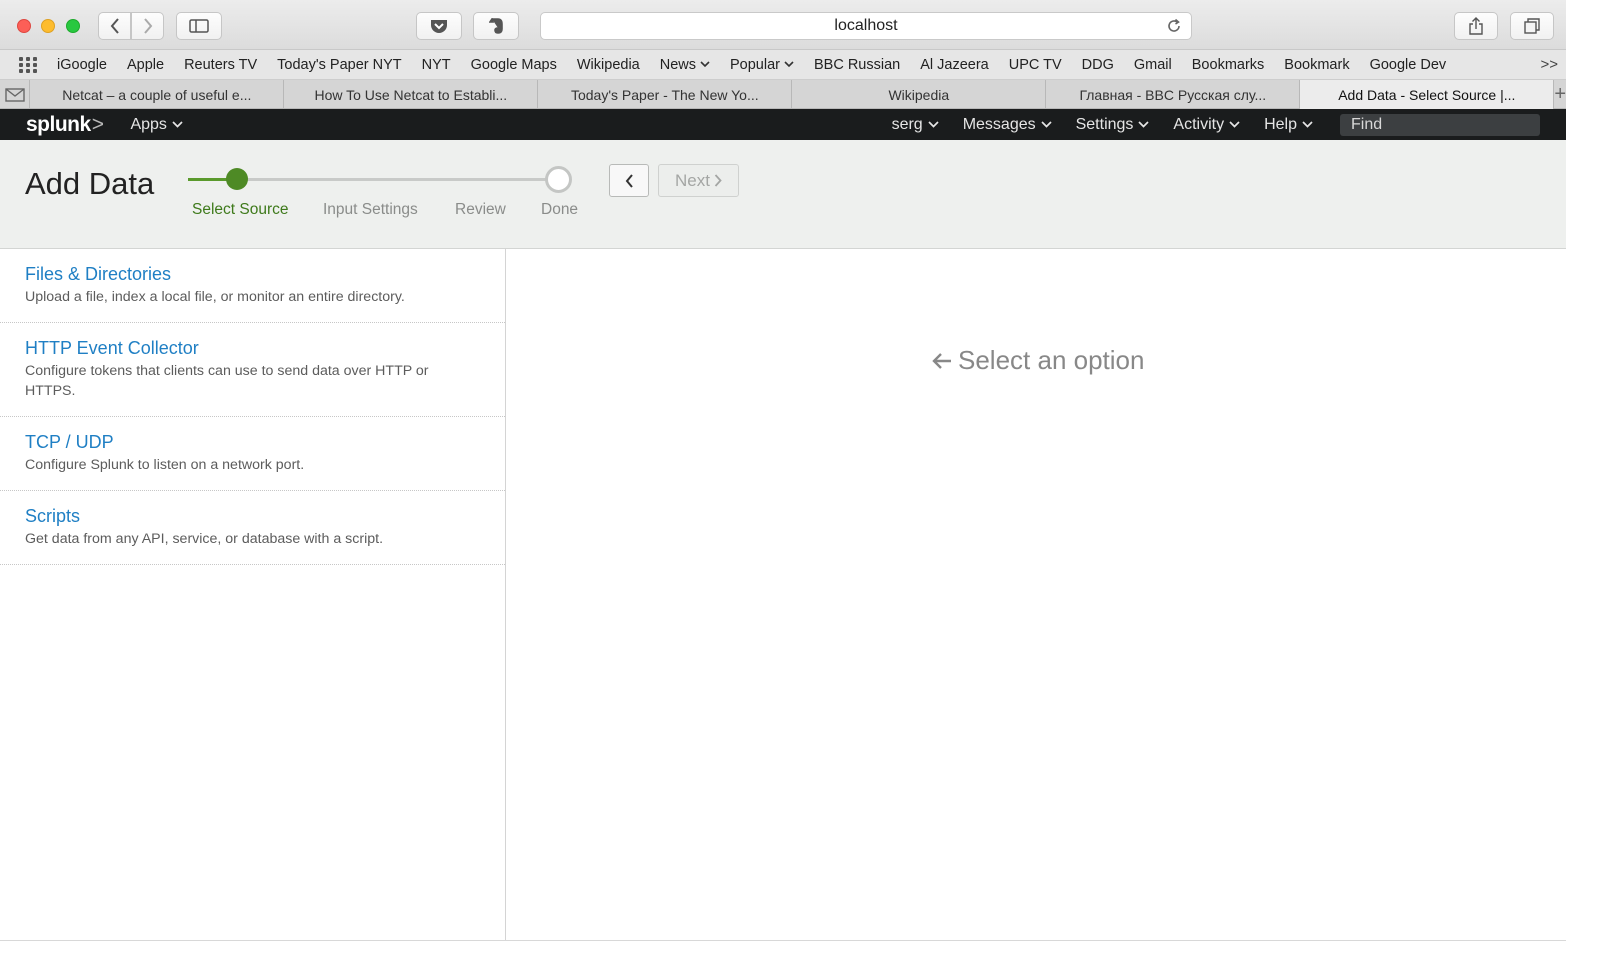 This screenshot has width=1600, height=960. Describe the element at coordinates (677, 64) in the screenshot. I see `bookmark-folder-label: News` at that location.